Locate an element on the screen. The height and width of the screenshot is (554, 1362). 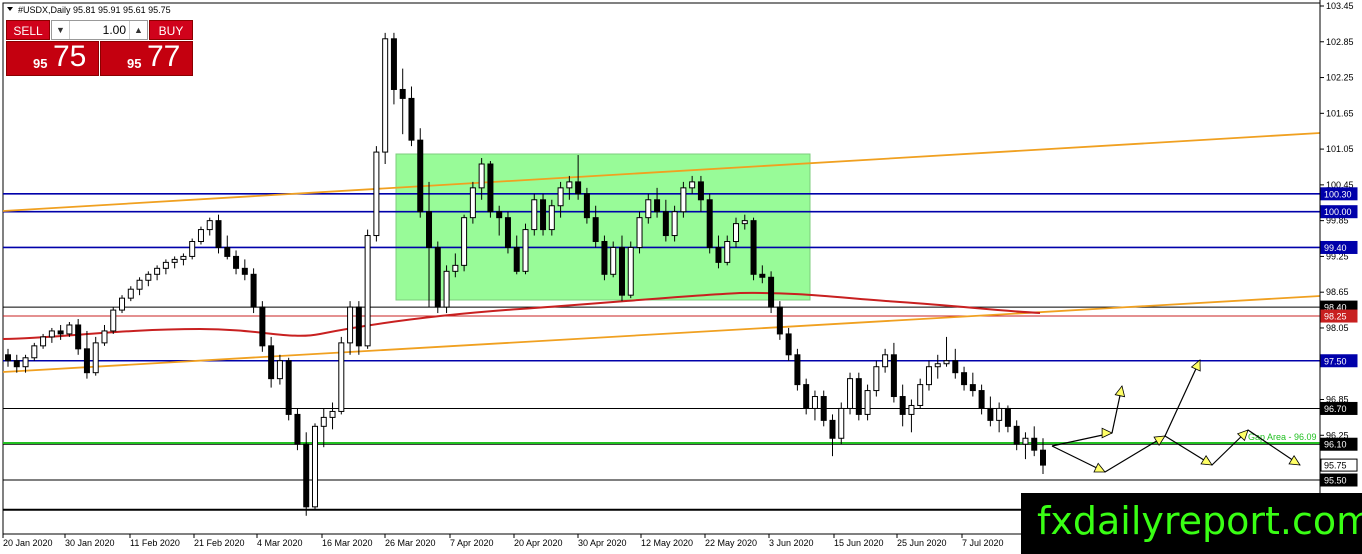
lot-size-field: ▼ ▲ is located at coordinates (99, 30).